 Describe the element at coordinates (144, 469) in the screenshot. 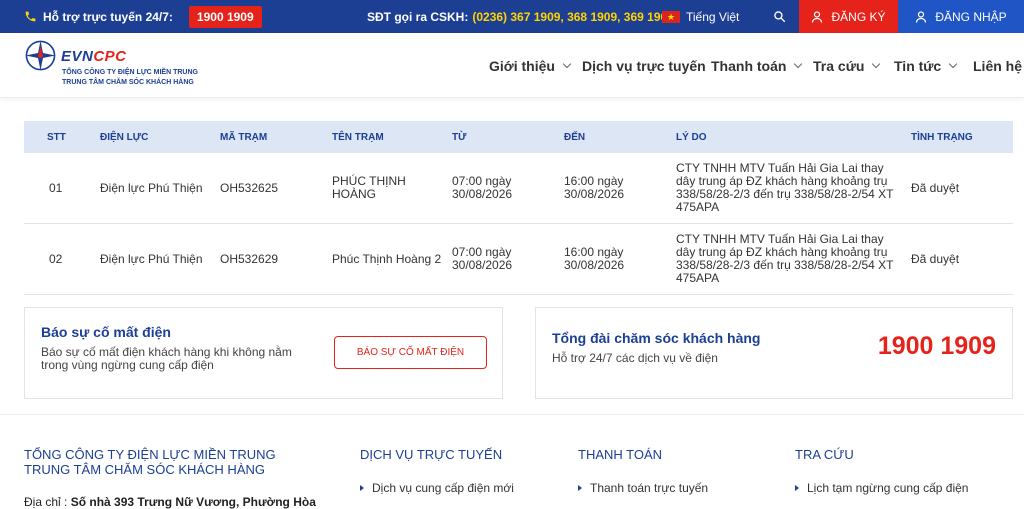

I see `footer-company-line2: TRUNG TÂM CHĂM SÓC KHÁCH HÀNG` at that location.